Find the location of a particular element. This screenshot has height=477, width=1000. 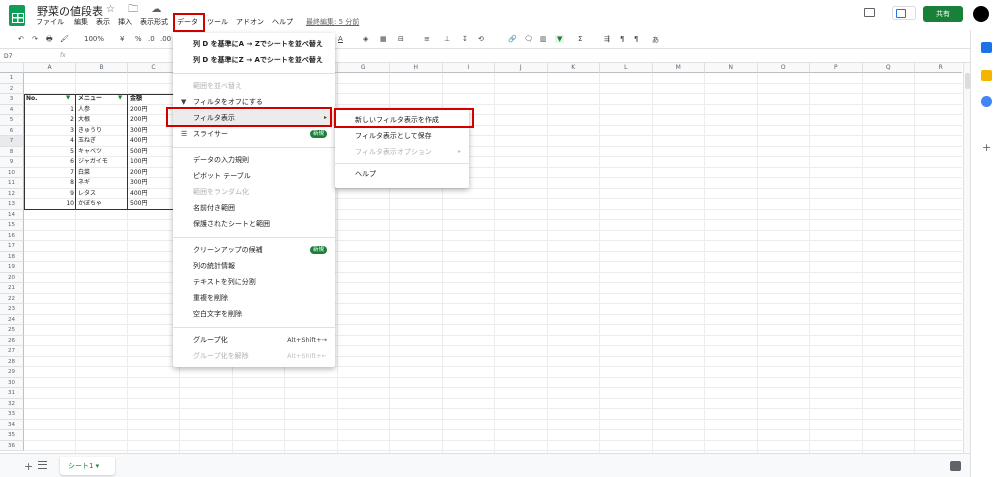

zoom-select: 100% is located at coordinates (94, 39).